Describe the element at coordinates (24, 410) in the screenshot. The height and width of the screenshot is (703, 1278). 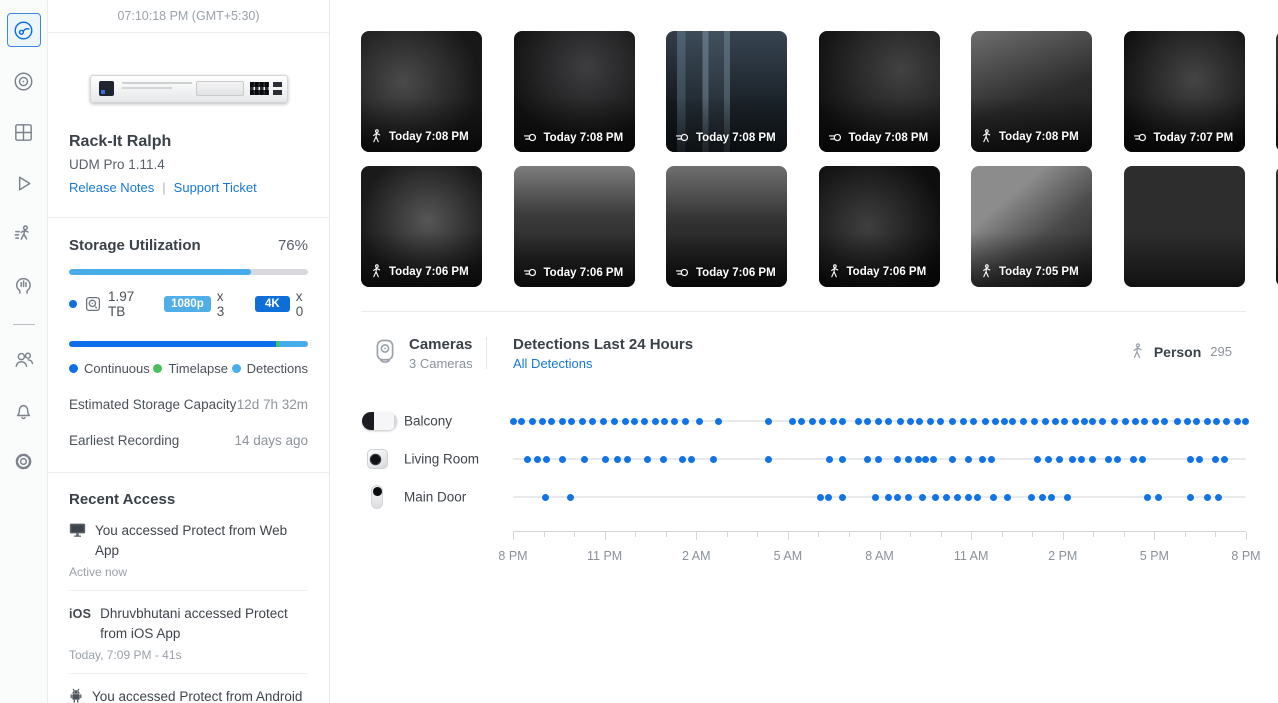
I see `sidebar-item-notifications` at that location.